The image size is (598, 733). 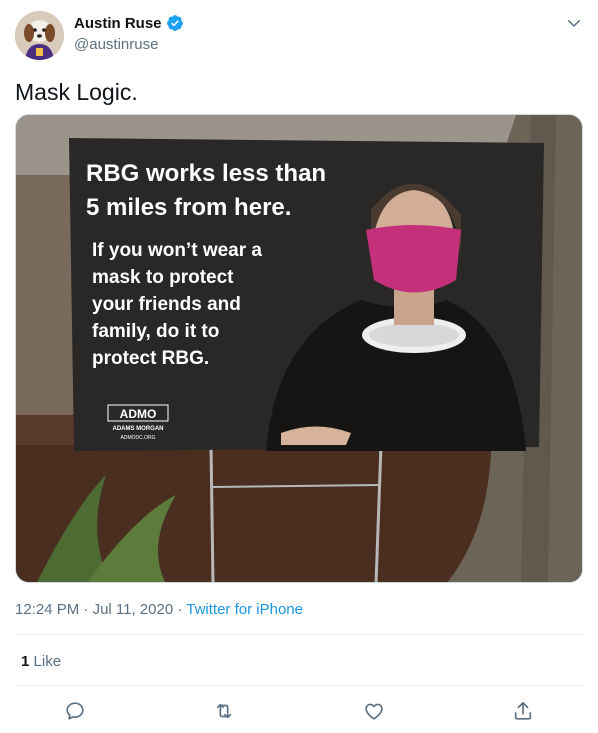 I want to click on chevron-down-icon, so click(x=574, y=23).